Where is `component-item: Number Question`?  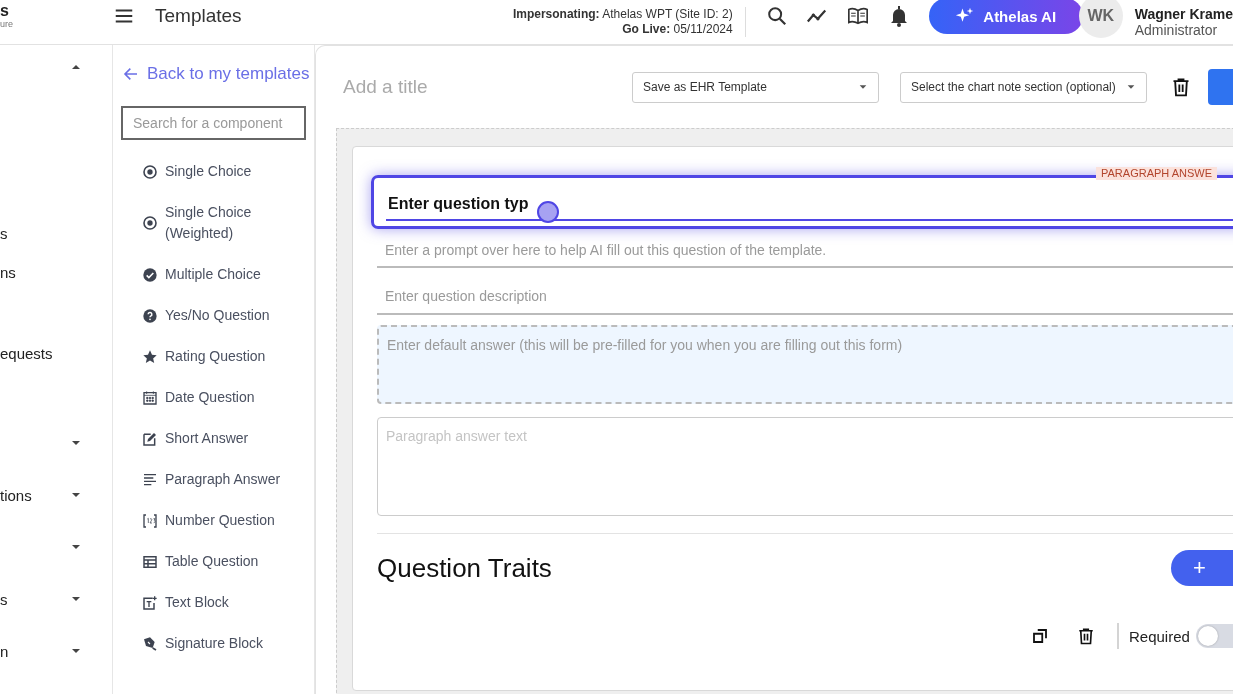
component-item: Number Question is located at coordinates (213, 520).